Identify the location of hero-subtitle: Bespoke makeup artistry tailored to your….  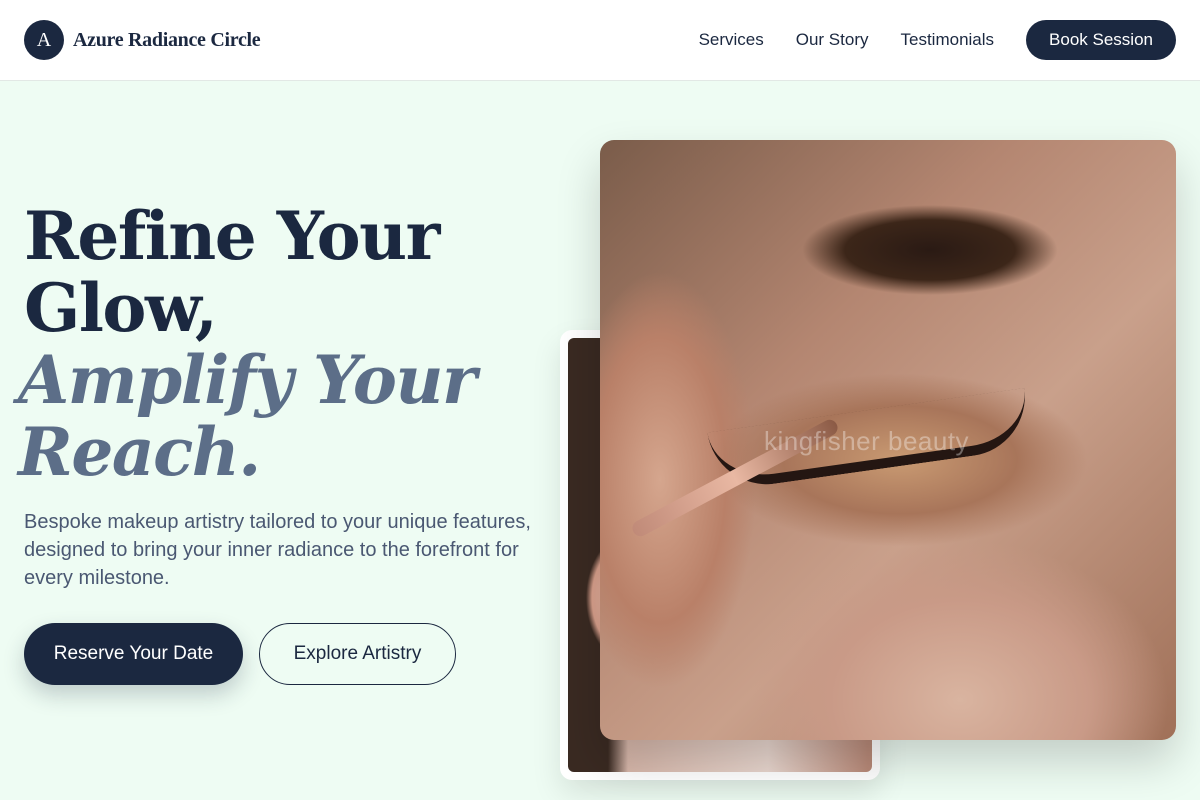
(277, 550).